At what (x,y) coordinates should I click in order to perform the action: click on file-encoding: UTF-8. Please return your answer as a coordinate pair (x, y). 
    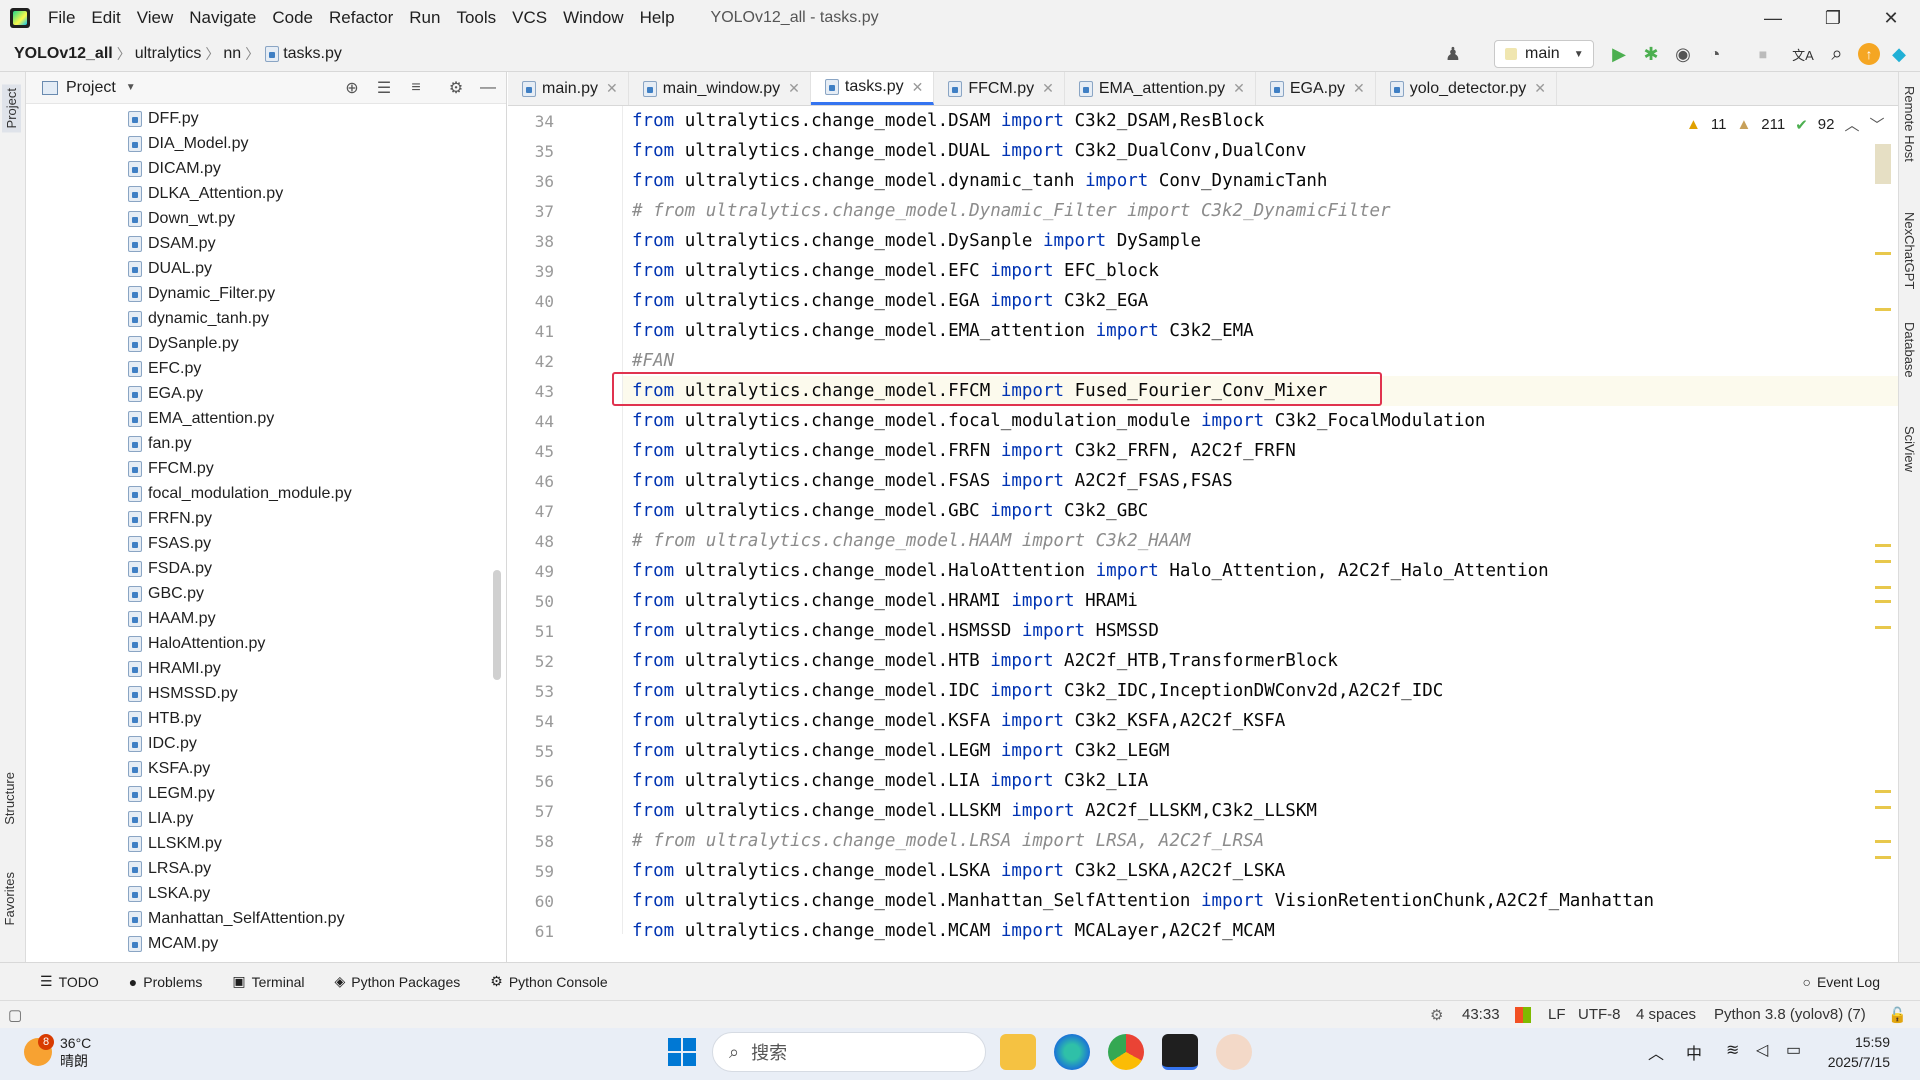
    Looking at the image, I should click on (1599, 1014).